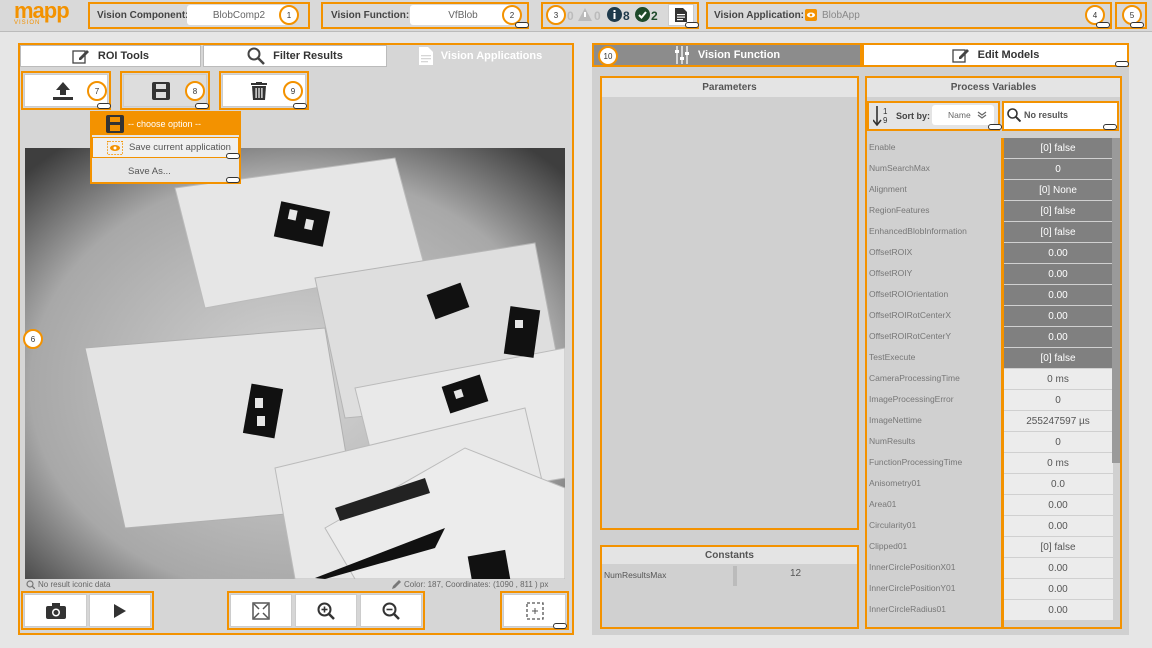 The height and width of the screenshot is (648, 1152). I want to click on vision-function-select: VfBlob, so click(463, 15).